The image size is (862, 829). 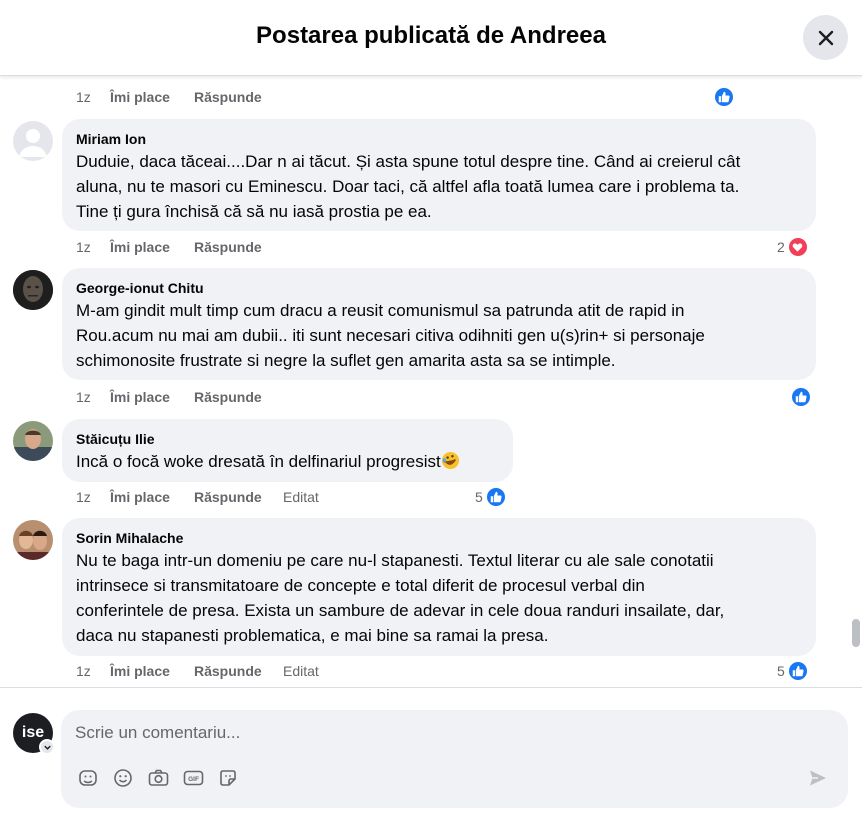 I want to click on comment-author: George-ionut Chitu, so click(x=439, y=288).